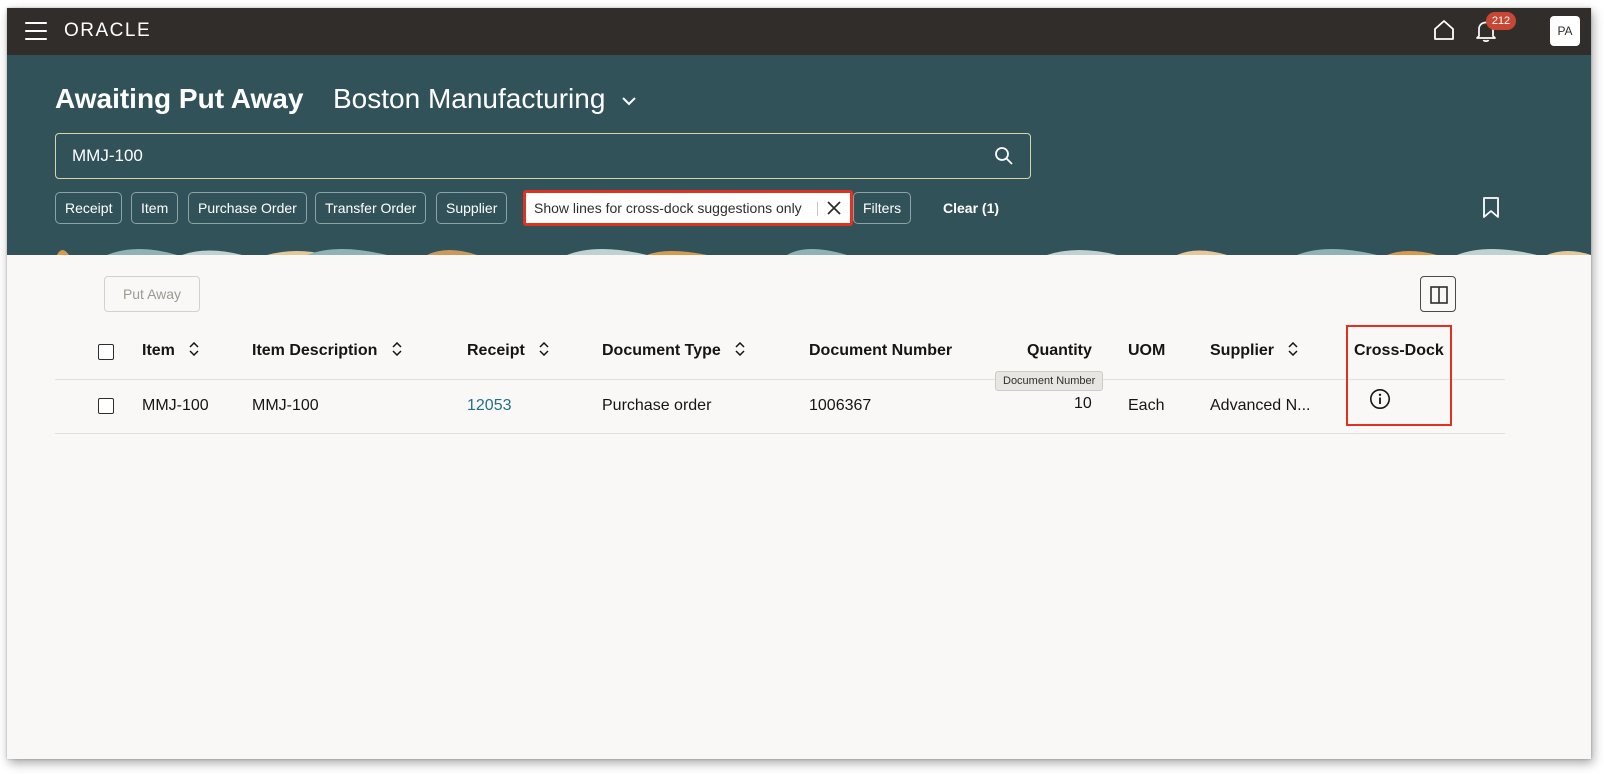 This screenshot has height=774, width=1604. What do you see at coordinates (1565, 31) in the screenshot?
I see `user-avatar: PA` at bounding box center [1565, 31].